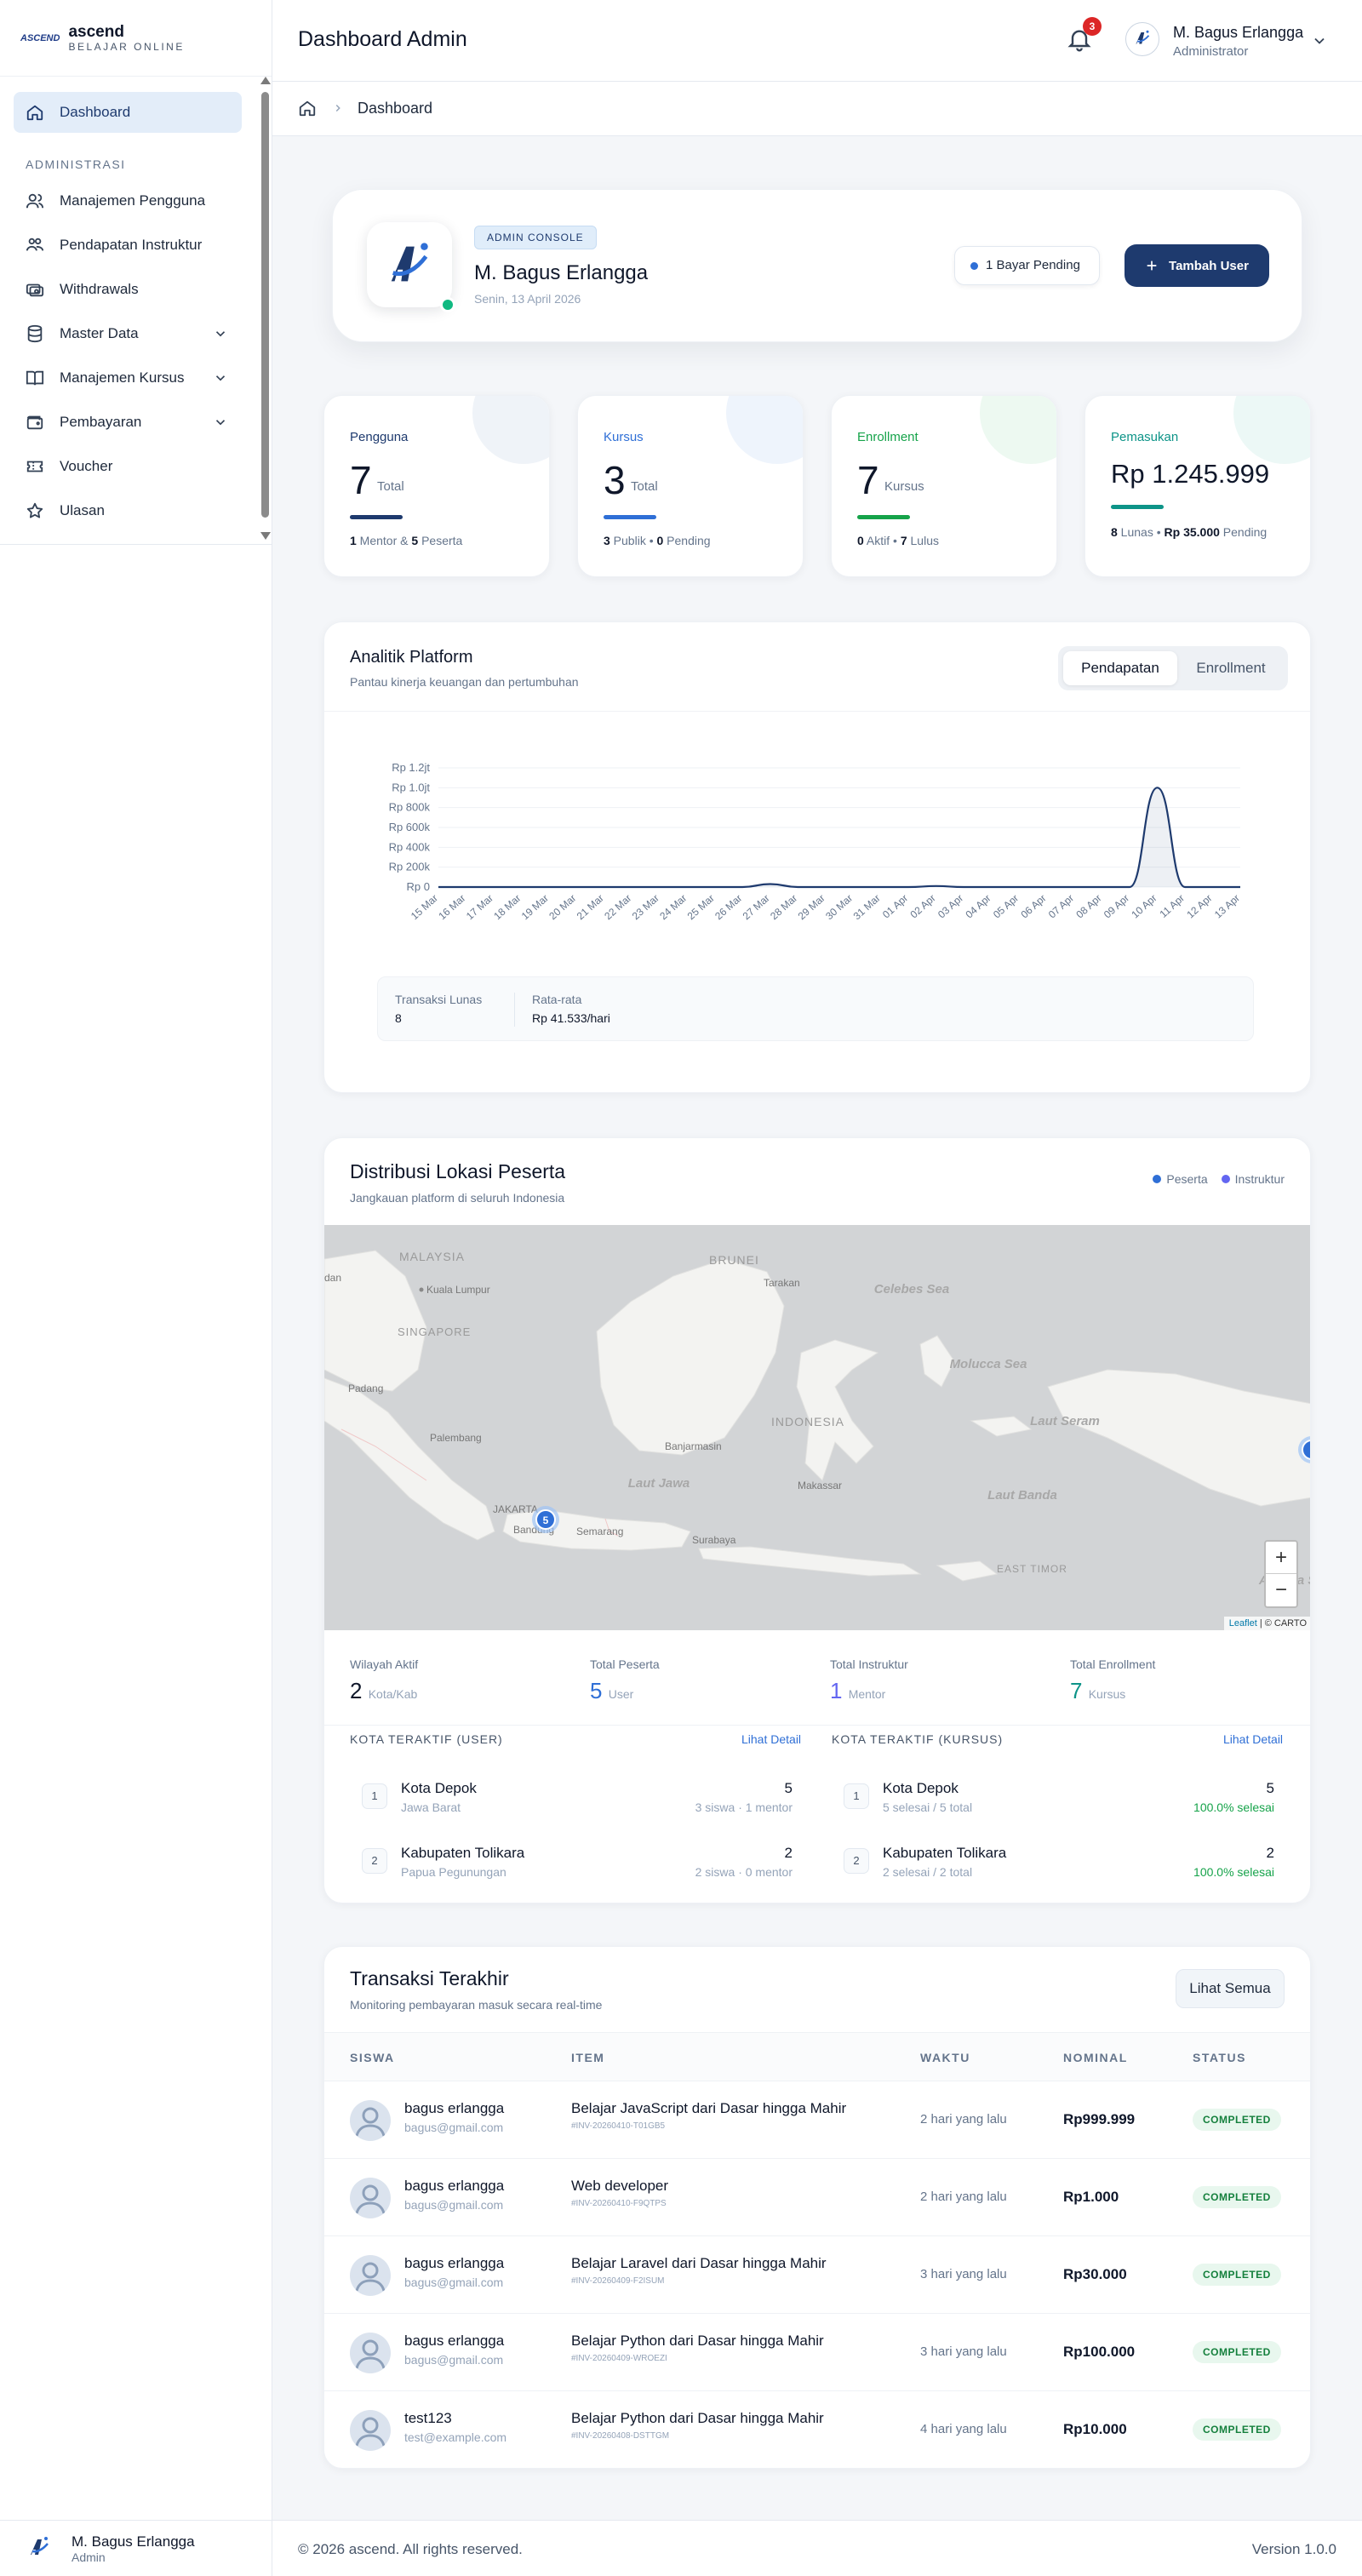 The image size is (1362, 2576). Describe the element at coordinates (424, 907) in the screenshot. I see `x-tick-label: 15 Mar` at that location.